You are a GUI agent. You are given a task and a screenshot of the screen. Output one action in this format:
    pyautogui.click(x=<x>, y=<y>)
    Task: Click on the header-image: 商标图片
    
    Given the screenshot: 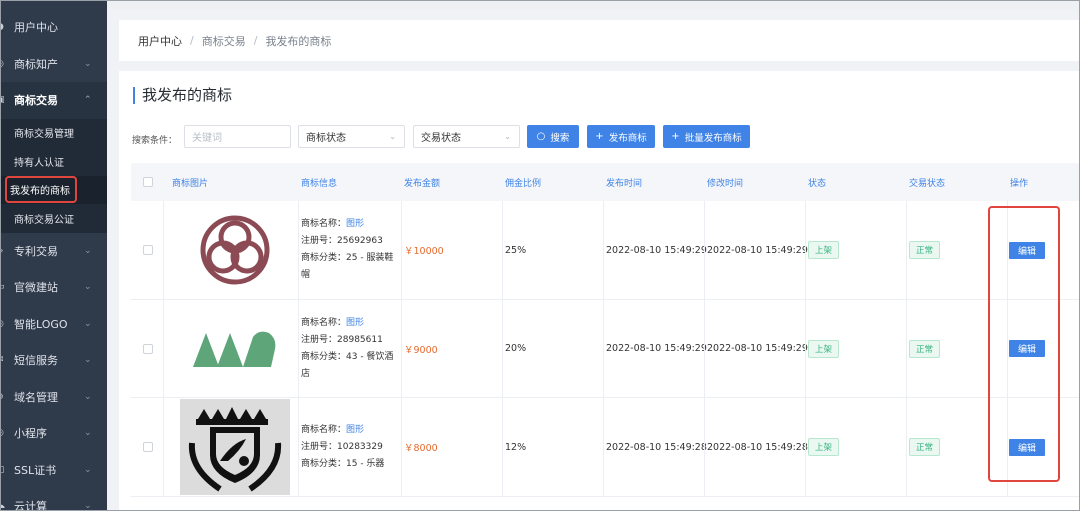 What is the action you would take?
    pyautogui.click(x=190, y=183)
    